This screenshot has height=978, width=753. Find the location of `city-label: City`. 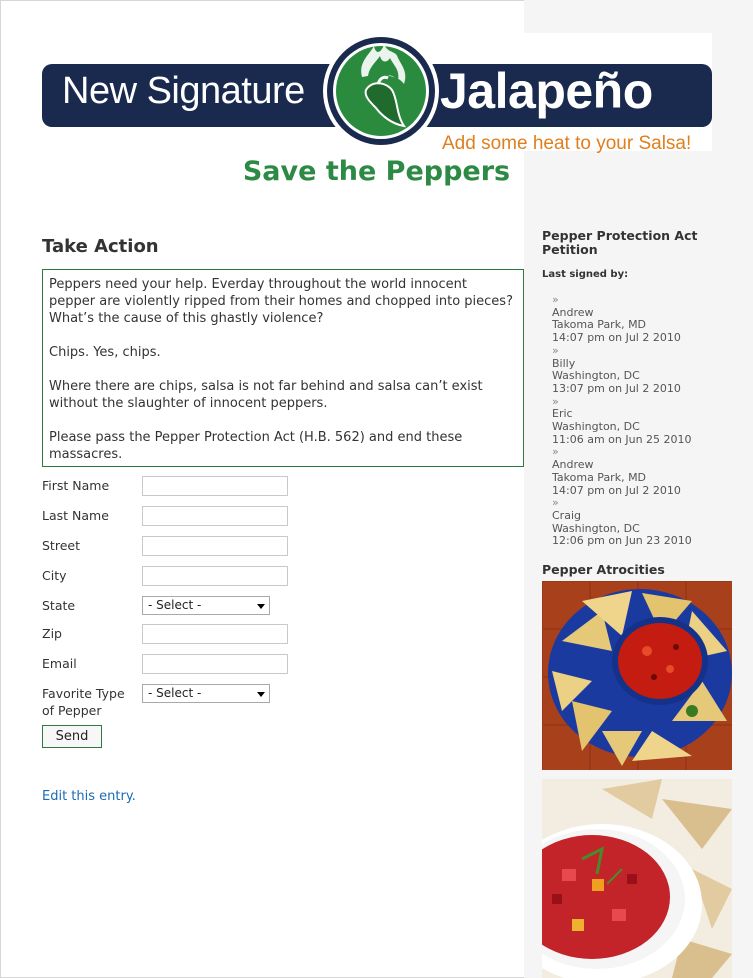

city-label: City is located at coordinates (54, 575).